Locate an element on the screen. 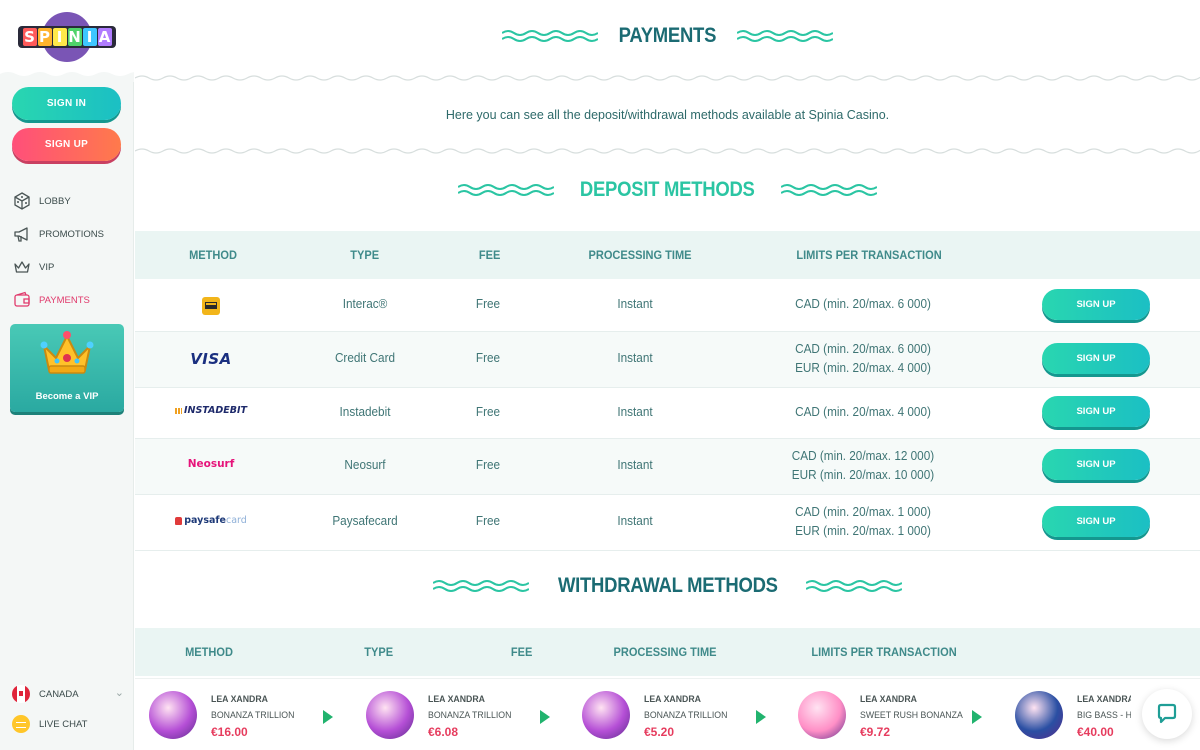 This screenshot has width=1200, height=750. sidebar-header: SPINIA is located at coordinates (67, 41).